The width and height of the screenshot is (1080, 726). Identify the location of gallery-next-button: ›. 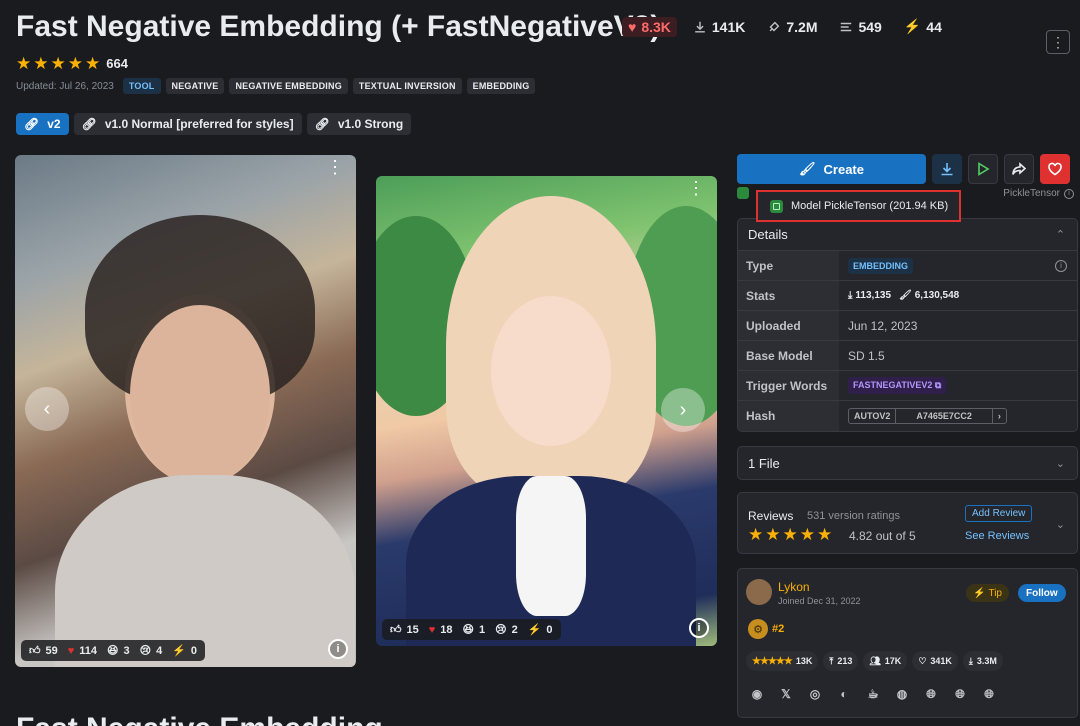
(683, 410).